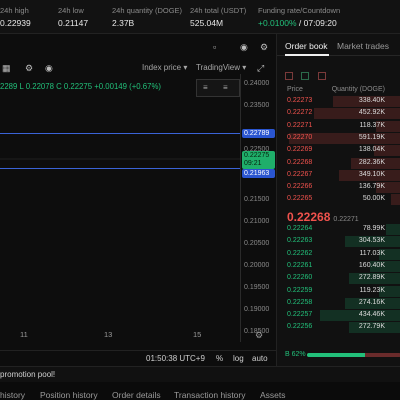  I want to click on bid-row: 0.22261 160.40K, so click(338, 266).